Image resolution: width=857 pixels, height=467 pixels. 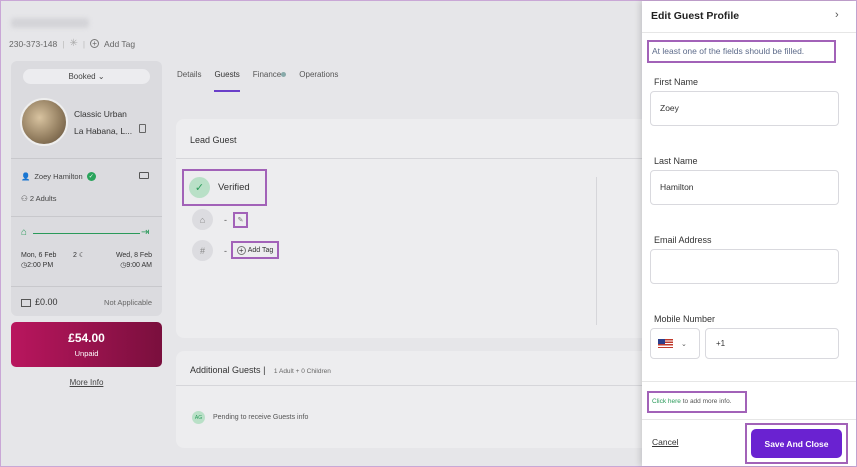 What do you see at coordinates (43, 198) in the screenshot?
I see `adults-count: 2 Adults` at bounding box center [43, 198].